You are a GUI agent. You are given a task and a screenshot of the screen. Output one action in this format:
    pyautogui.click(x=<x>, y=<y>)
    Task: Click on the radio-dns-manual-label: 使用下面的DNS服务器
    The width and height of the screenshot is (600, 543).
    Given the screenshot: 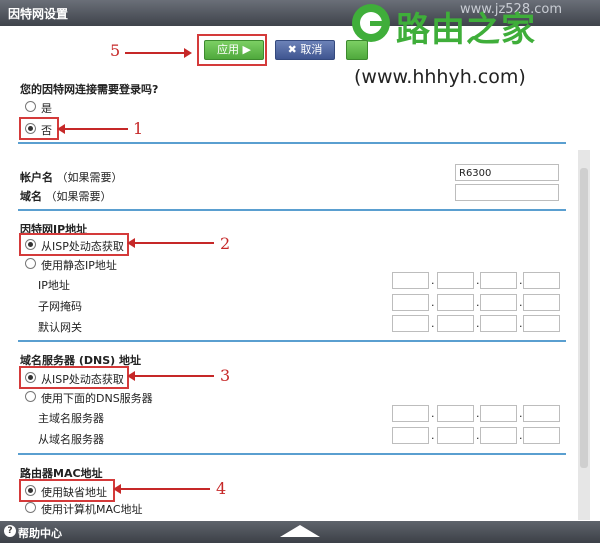 What is the action you would take?
    pyautogui.click(x=97, y=398)
    